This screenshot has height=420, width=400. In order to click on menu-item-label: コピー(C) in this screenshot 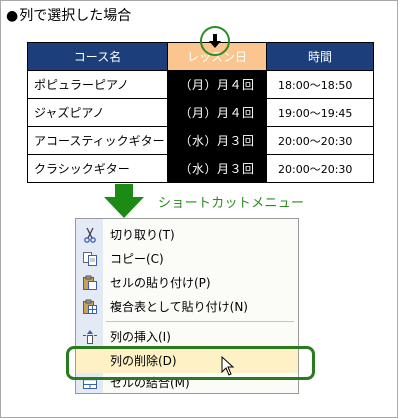, I will do `click(137, 259)`.